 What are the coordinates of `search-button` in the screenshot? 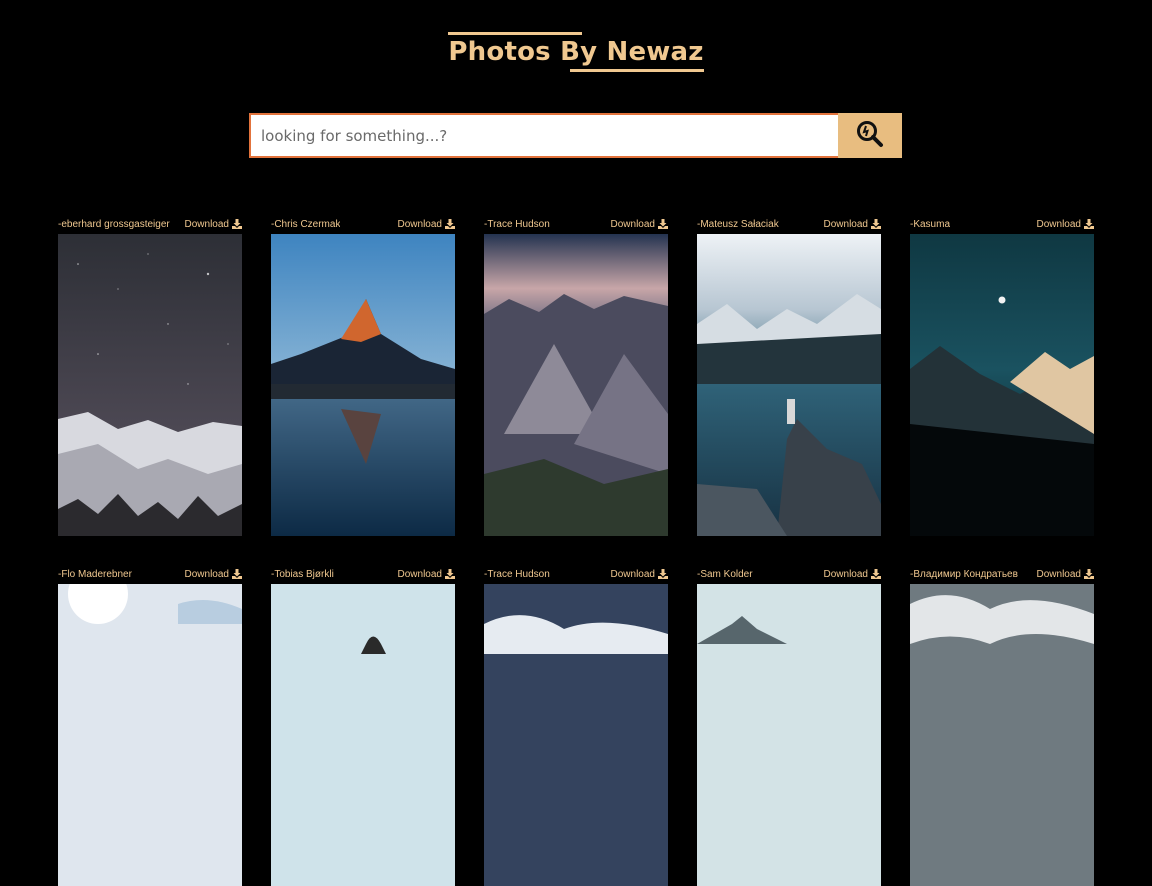 It's located at (870, 135).